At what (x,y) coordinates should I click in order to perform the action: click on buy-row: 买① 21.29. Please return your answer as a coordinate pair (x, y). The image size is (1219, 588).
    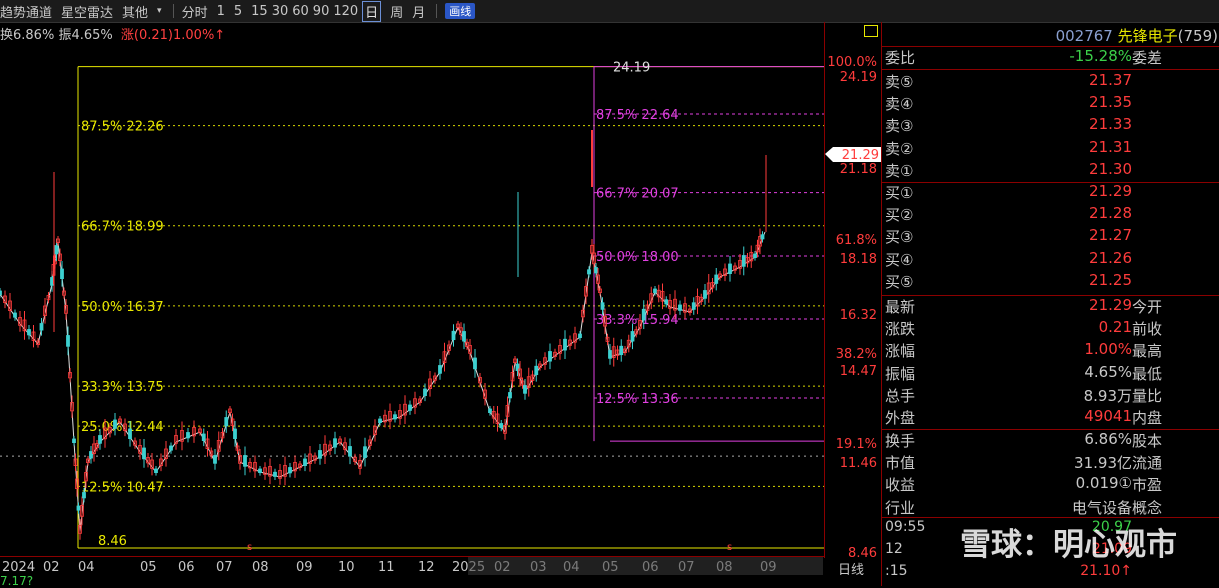
    Looking at the image, I should click on (1050, 193).